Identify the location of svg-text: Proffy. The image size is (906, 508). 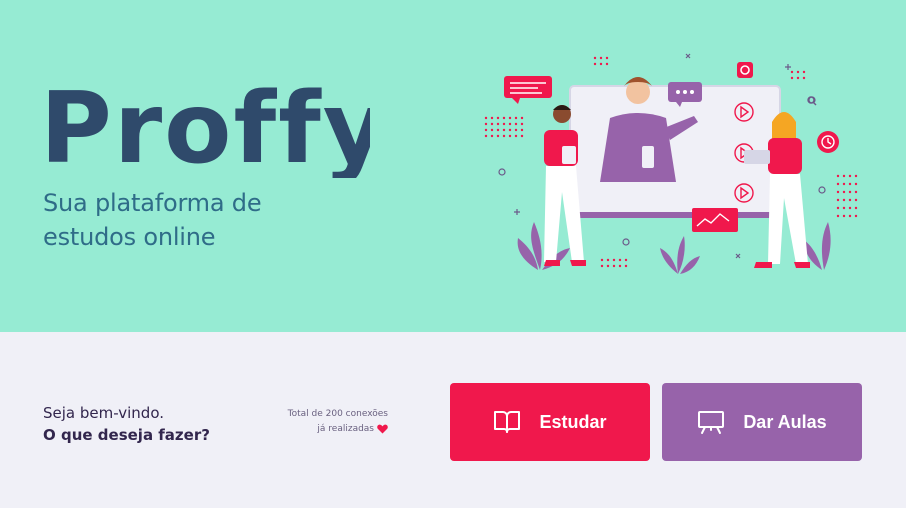
(205, 128).